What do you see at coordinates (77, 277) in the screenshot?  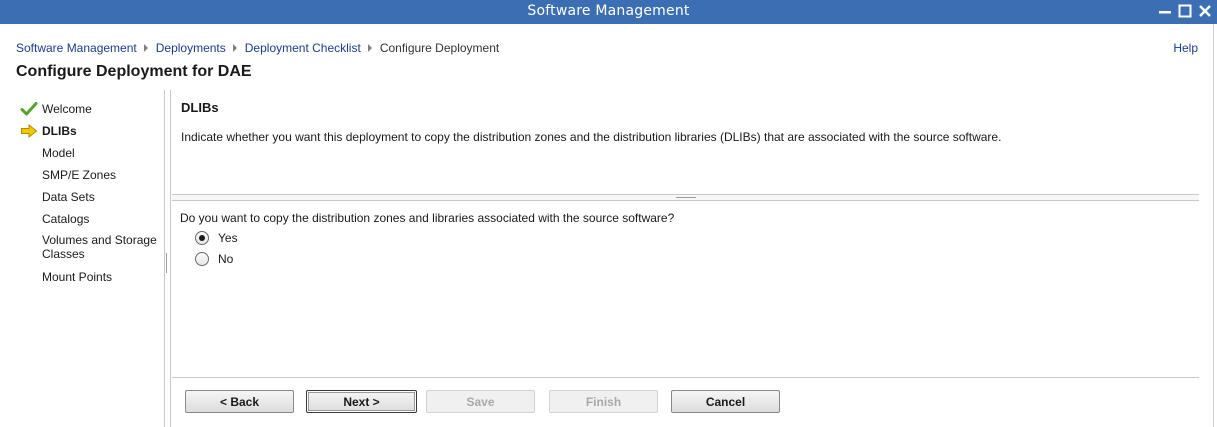 I see `wizard-step-label: Mount Points` at bounding box center [77, 277].